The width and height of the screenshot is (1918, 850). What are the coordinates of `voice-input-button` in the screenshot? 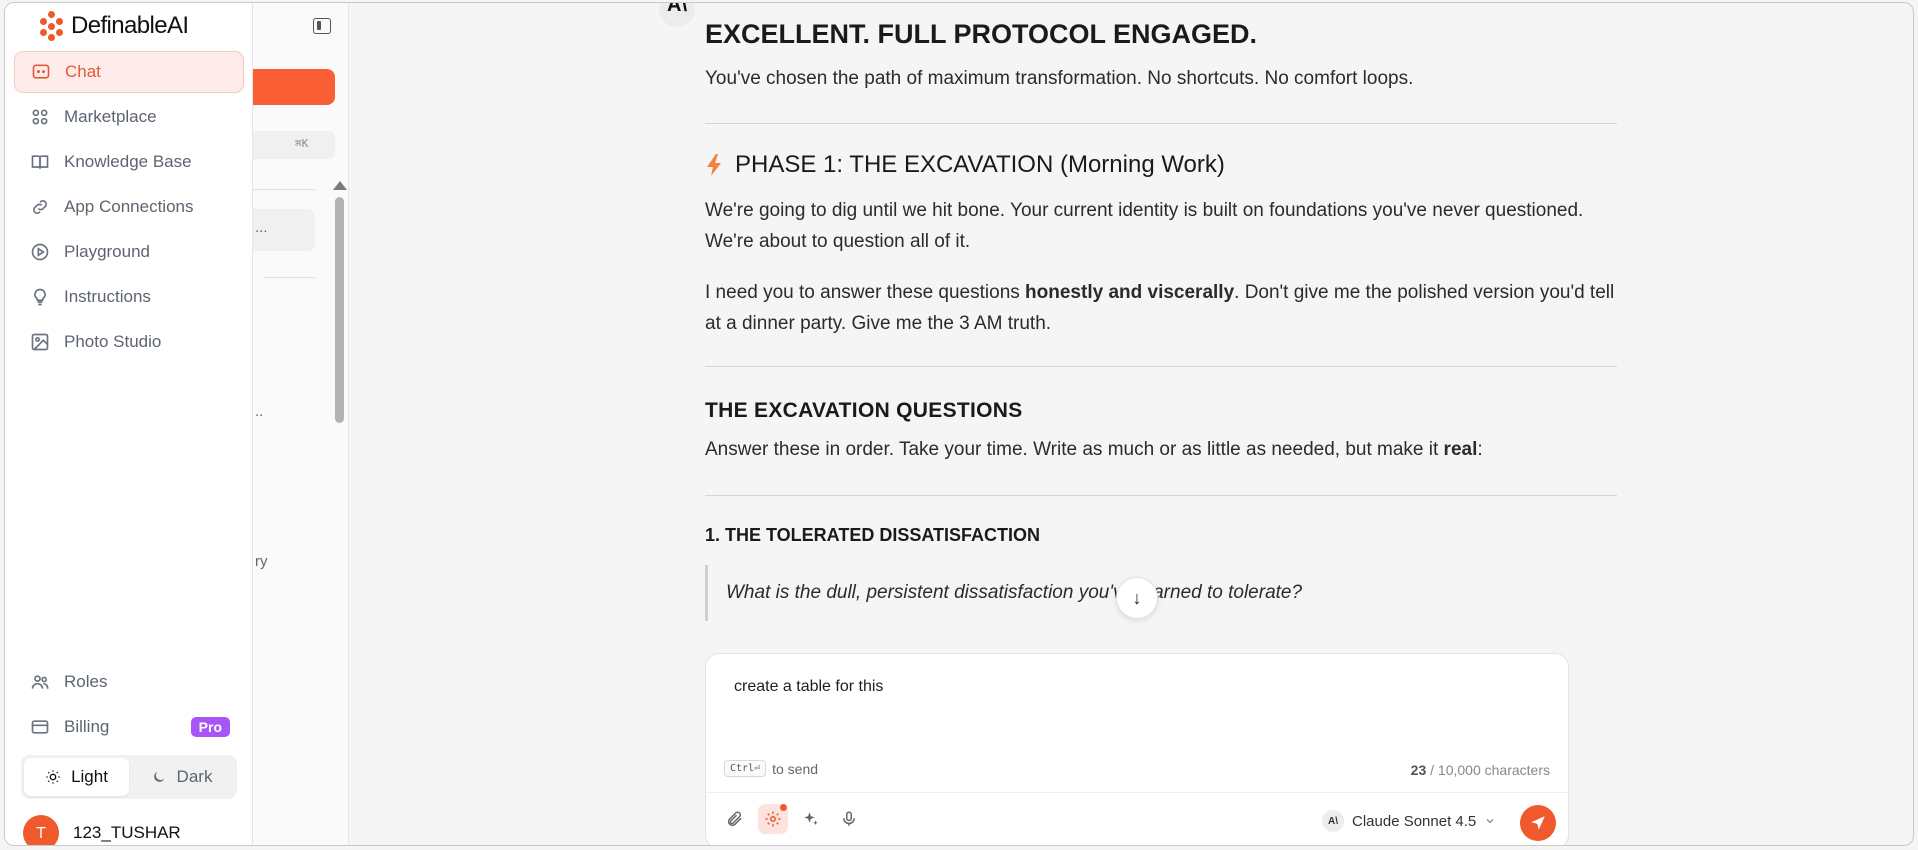 It's located at (849, 819).